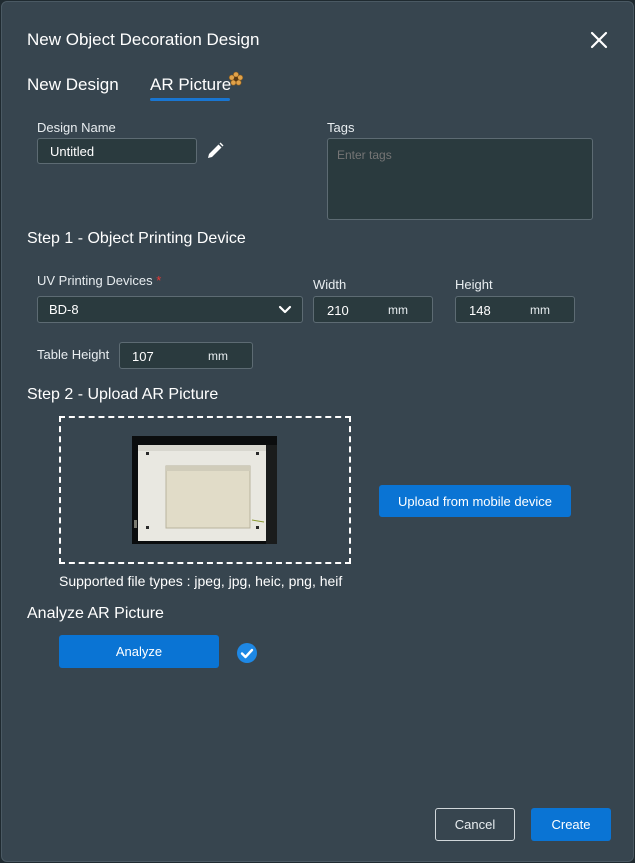  What do you see at coordinates (215, 151) in the screenshot?
I see `pencil-icon` at bounding box center [215, 151].